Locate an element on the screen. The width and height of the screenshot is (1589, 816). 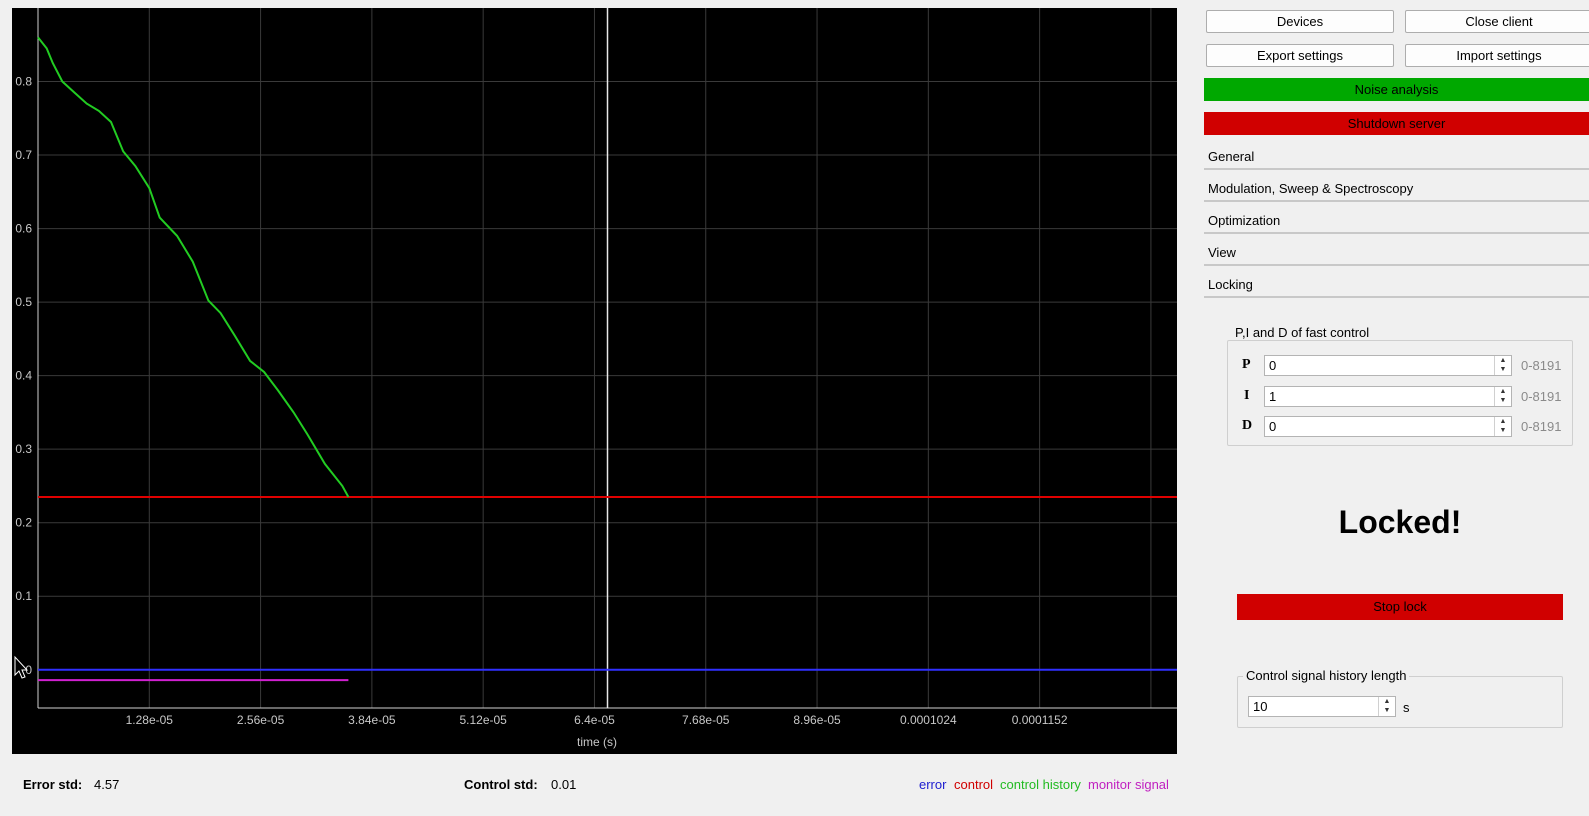
series-control-history is located at coordinates (193, 267).